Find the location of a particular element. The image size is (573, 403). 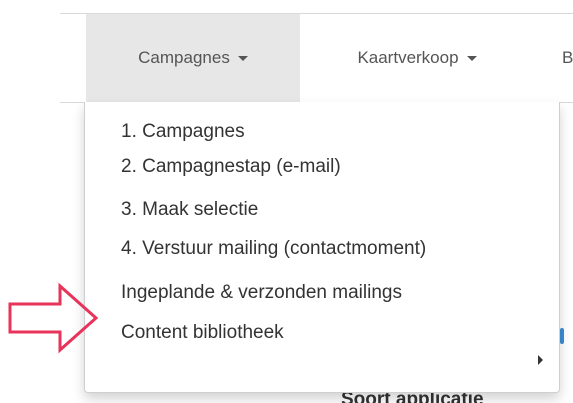

nav-item-label: Kaartverkoop is located at coordinates (408, 57).